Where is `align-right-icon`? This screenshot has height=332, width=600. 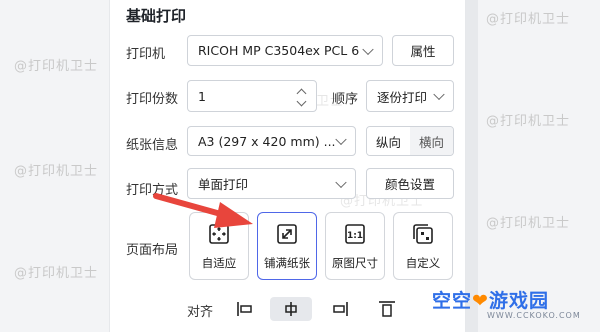
align-right-icon is located at coordinates (340, 309).